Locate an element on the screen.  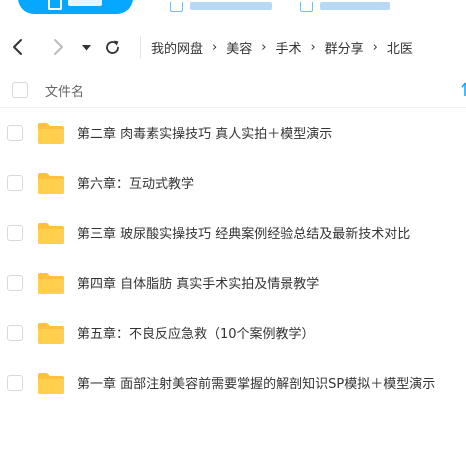
navigation-bar: 我的网盘 › 美容 › 手术 › 群分享 › 北医 is located at coordinates (233, 47).